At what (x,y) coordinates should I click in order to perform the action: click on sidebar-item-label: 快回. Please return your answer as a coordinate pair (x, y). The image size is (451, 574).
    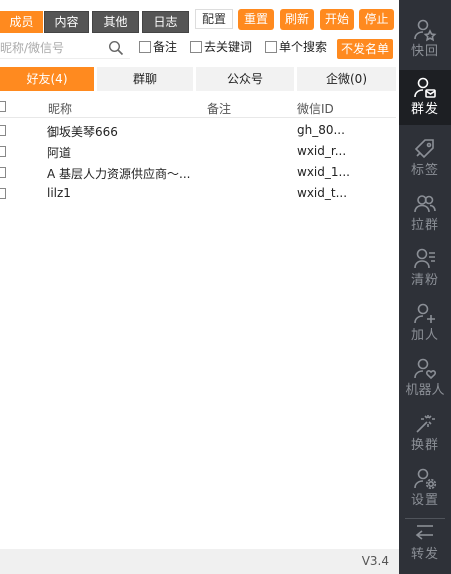
    Looking at the image, I should click on (424, 51).